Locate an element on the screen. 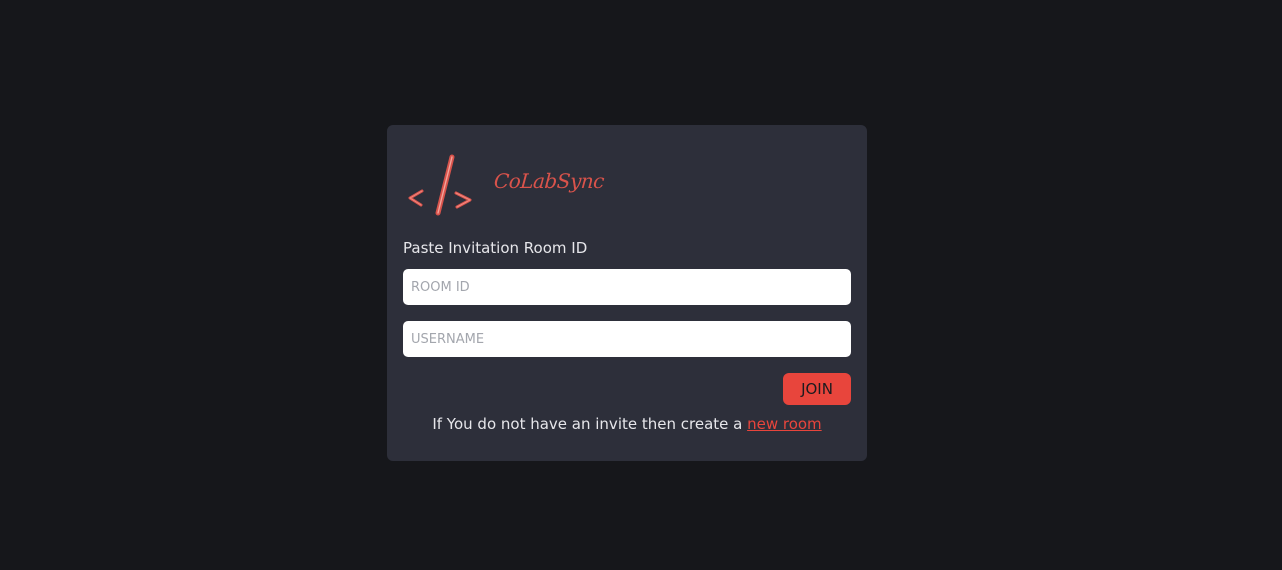 The width and height of the screenshot is (1282, 570). username-input is located at coordinates (627, 339).